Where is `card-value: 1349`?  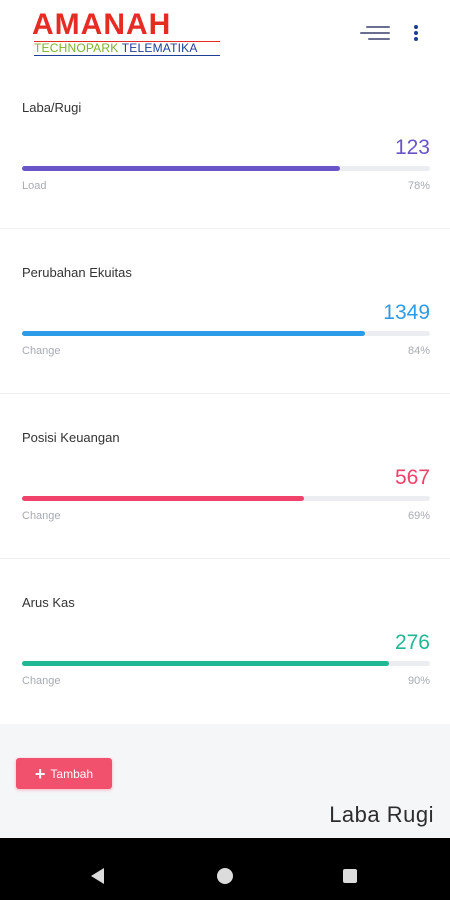 card-value: 1349 is located at coordinates (406, 312).